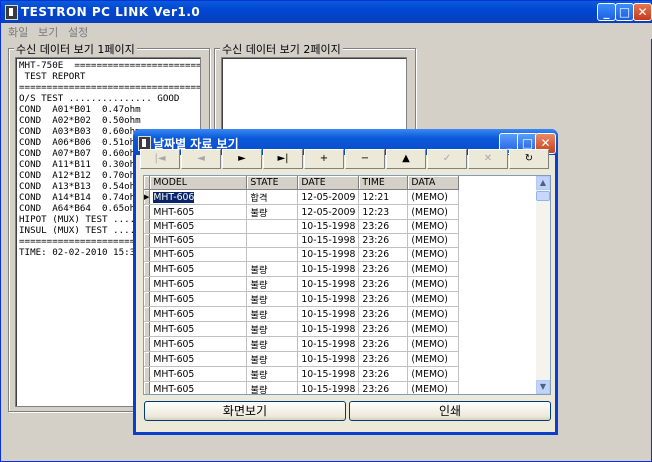  Describe the element at coordinates (606, 12) in the screenshot. I see `minimize-button: _` at that location.